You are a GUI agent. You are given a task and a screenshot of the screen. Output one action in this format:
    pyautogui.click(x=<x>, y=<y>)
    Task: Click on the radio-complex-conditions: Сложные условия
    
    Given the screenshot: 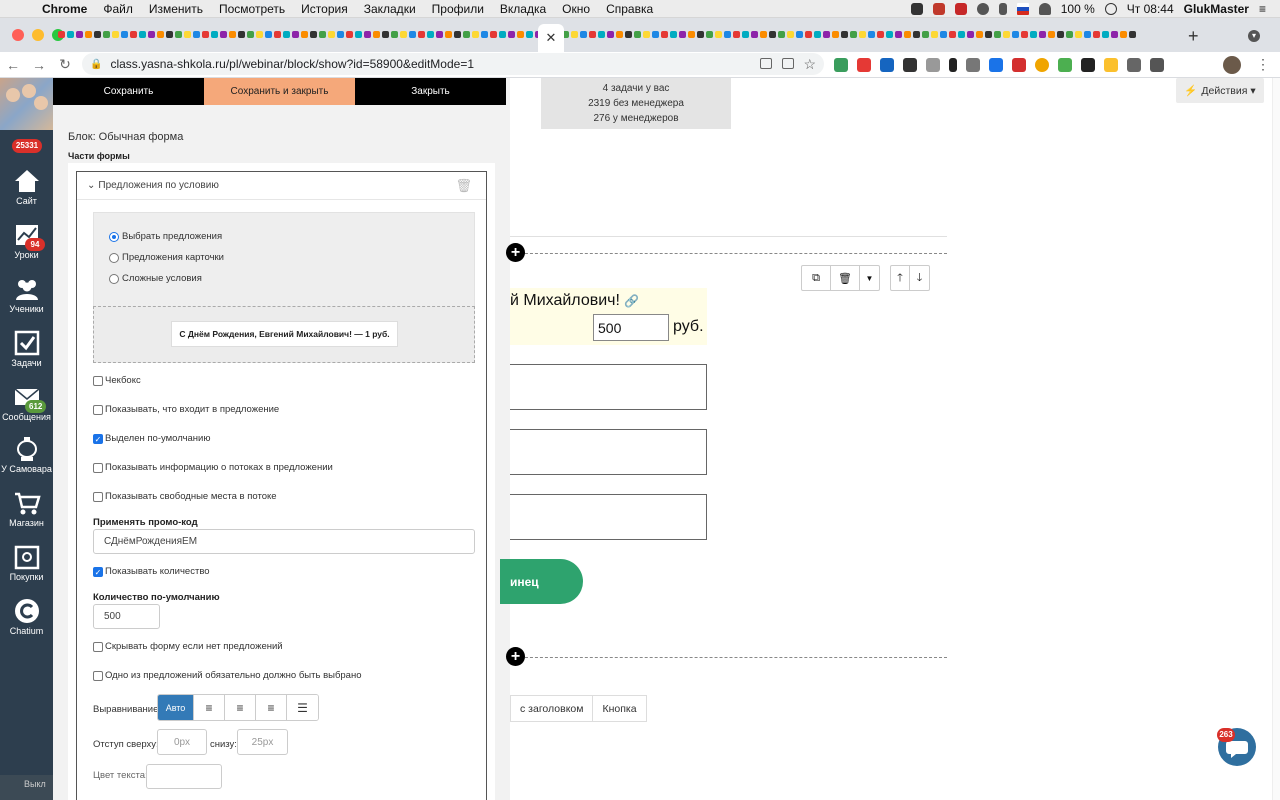 What is the action you would take?
    pyautogui.click(x=155, y=278)
    